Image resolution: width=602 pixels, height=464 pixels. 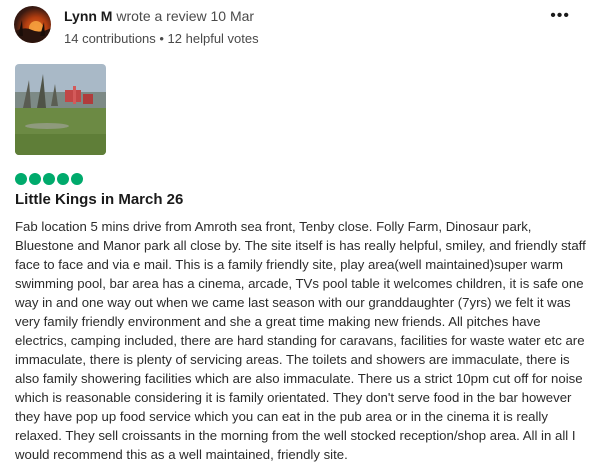 What do you see at coordinates (32, 24) in the screenshot?
I see `avatar` at bounding box center [32, 24].